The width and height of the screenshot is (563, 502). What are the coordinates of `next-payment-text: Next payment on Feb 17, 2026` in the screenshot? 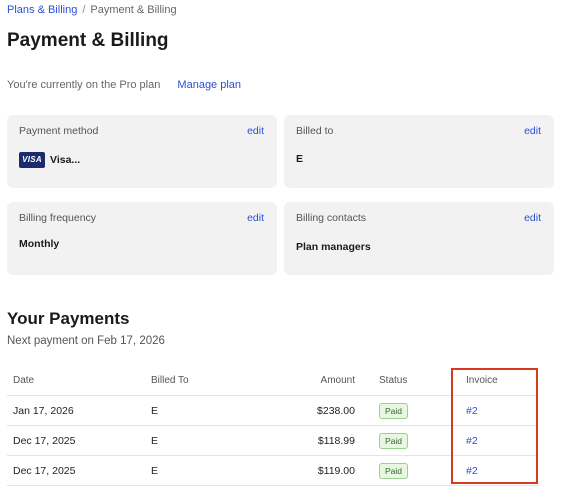 It's located at (86, 341).